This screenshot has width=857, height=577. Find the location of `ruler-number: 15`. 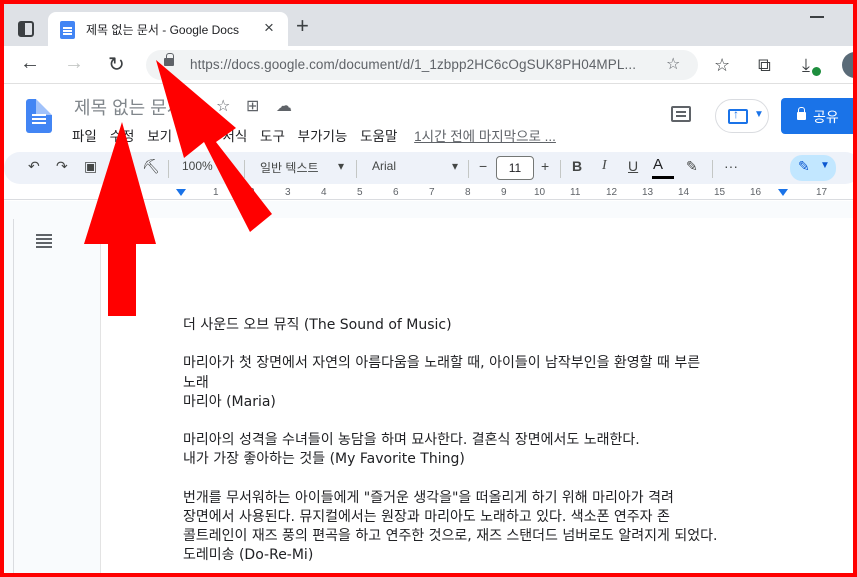

ruler-number: 15 is located at coordinates (720, 192).